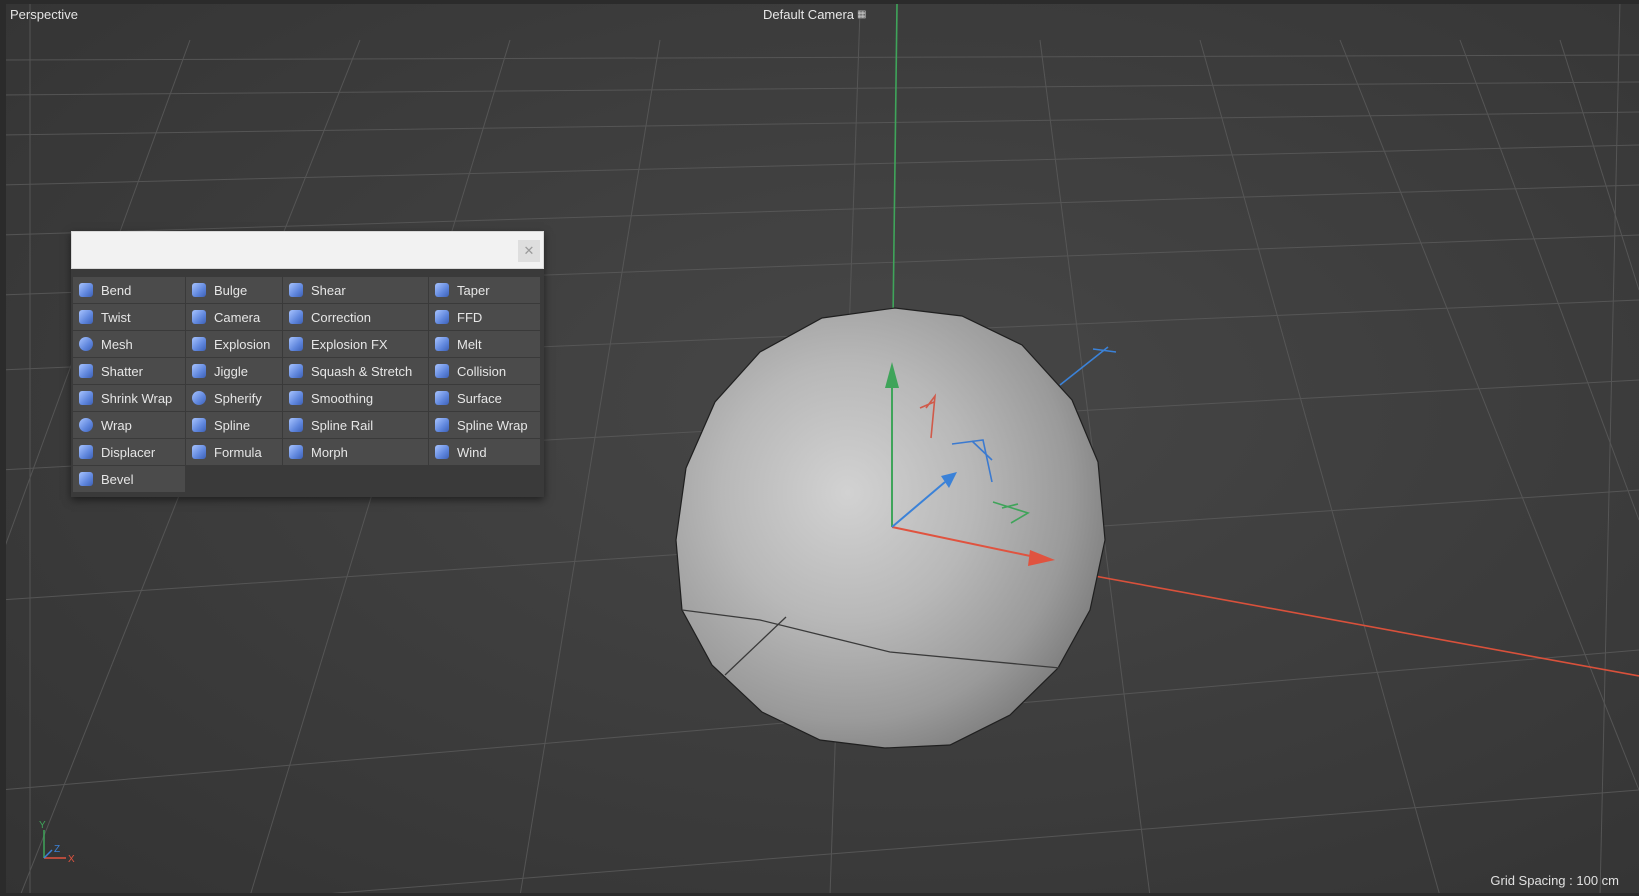  Describe the element at coordinates (296, 371) in the screenshot. I see `squash-stretch-icon` at that location.